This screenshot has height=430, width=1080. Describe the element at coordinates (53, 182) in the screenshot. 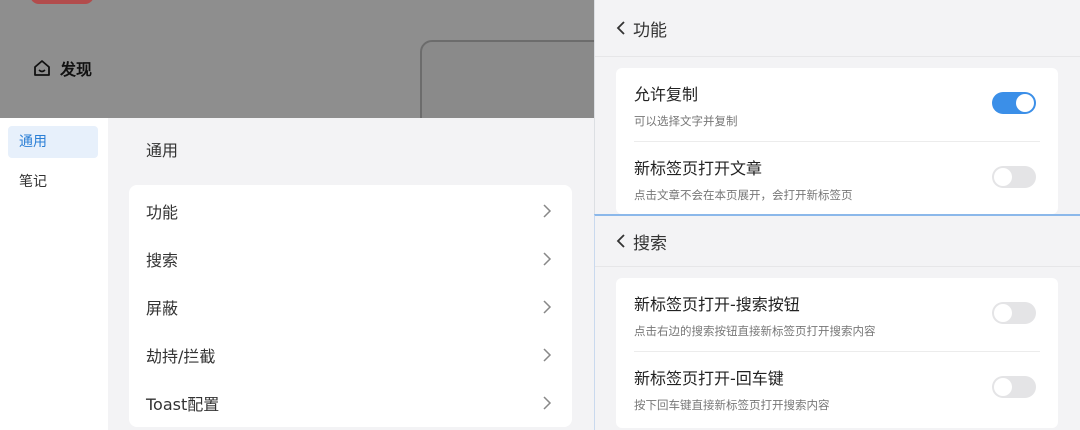

I see `sidebar-item-notes: 笔记` at that location.